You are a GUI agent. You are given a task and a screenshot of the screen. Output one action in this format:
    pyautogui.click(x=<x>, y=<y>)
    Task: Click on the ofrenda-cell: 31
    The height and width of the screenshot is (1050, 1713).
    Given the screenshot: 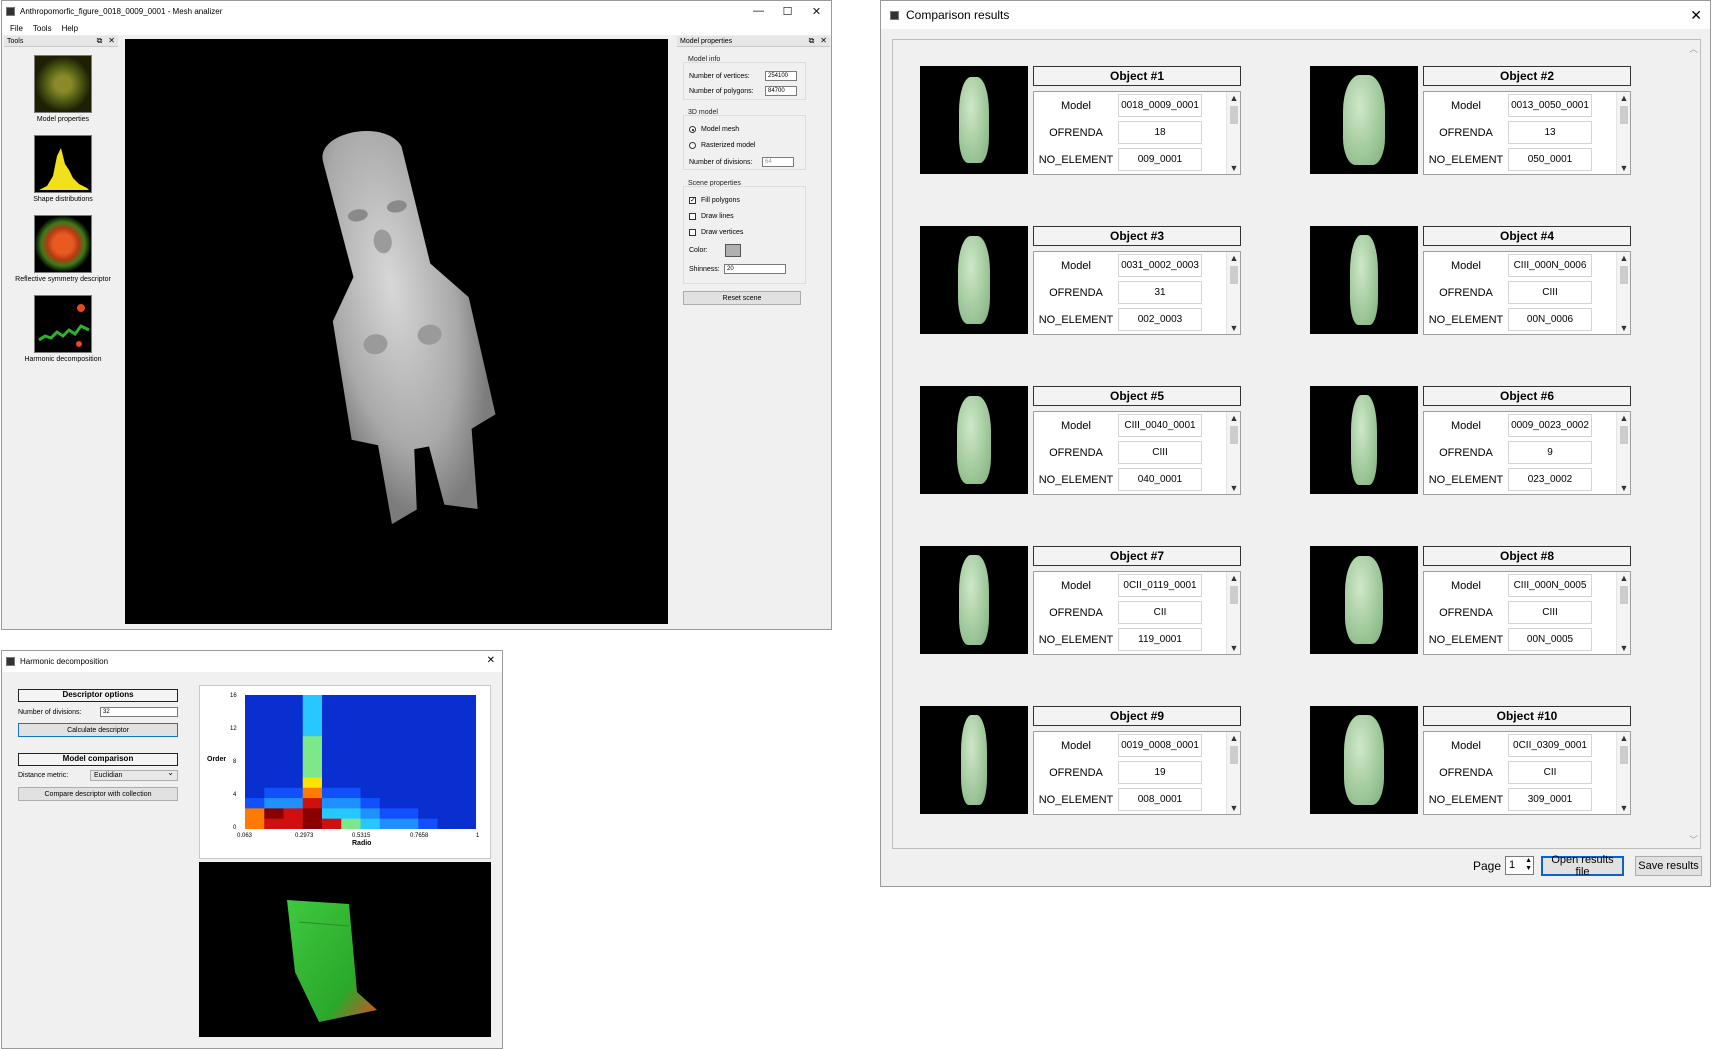 What is the action you would take?
    pyautogui.click(x=1160, y=292)
    